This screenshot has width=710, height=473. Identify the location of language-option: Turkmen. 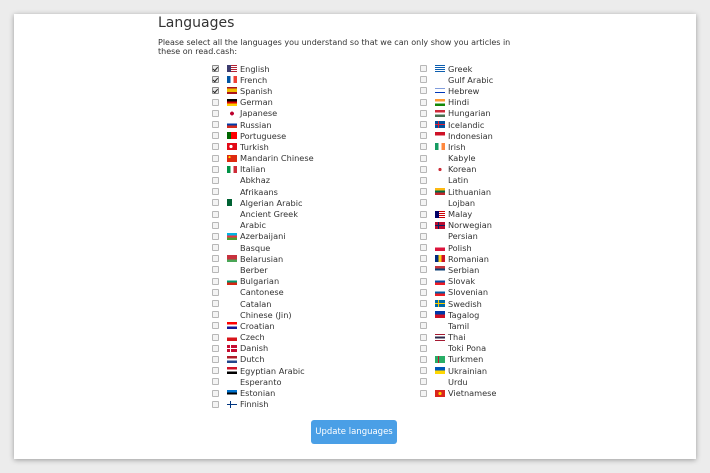
(458, 359).